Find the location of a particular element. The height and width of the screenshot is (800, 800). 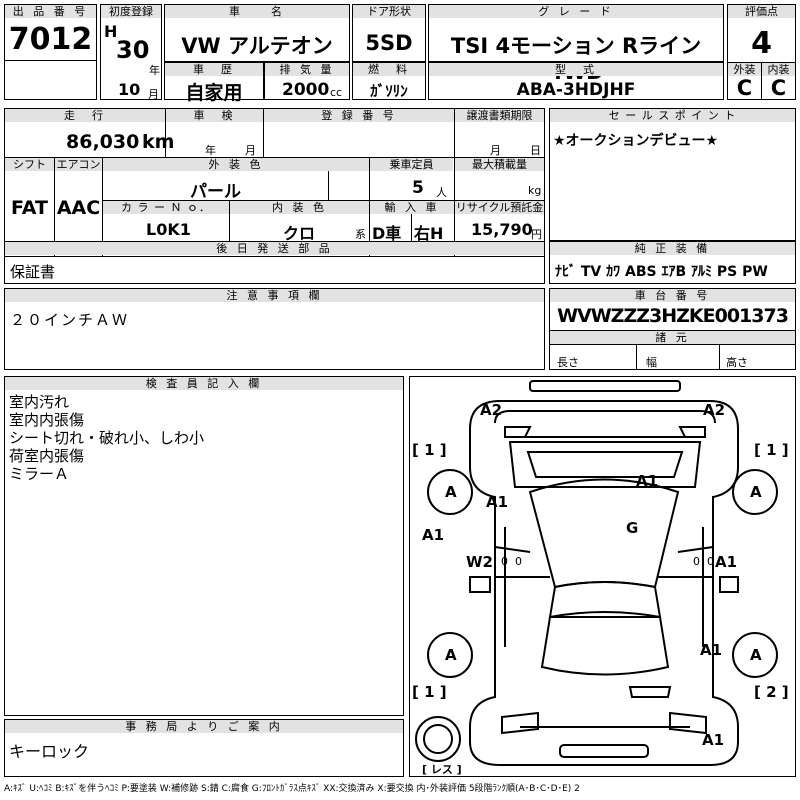

tire-code-rear-left: A is located at coordinates (451, 655).